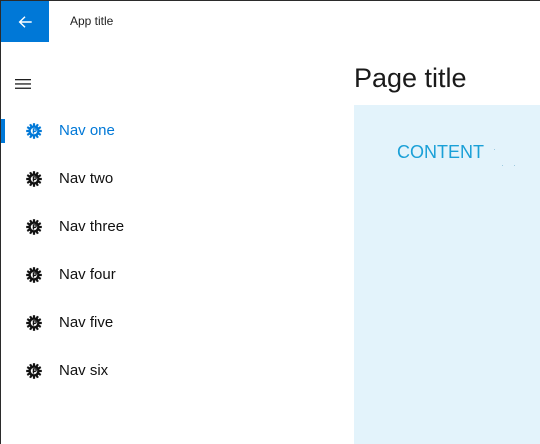 The width and height of the screenshot is (540, 444). Describe the element at coordinates (176, 371) in the screenshot. I see `nav-item: Nav six` at that location.